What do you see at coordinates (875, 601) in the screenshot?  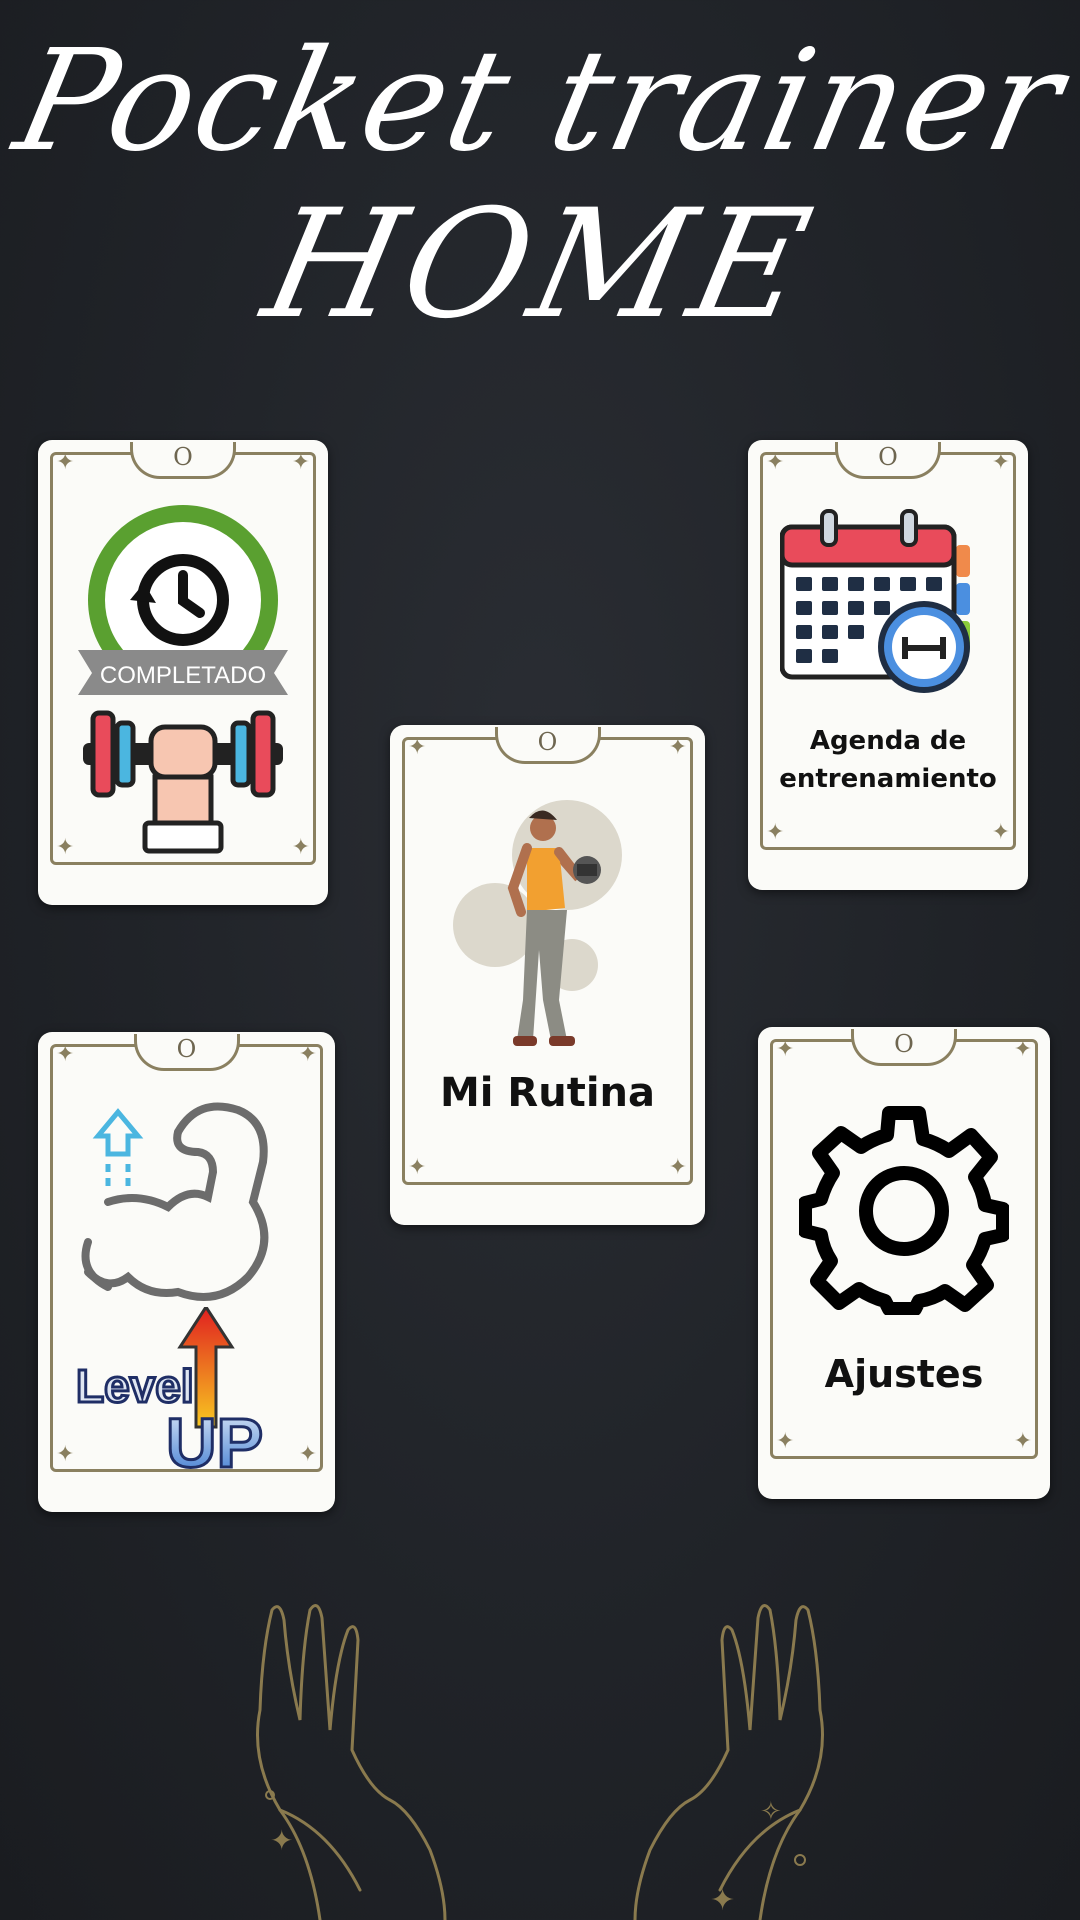 I see `calendar-icon` at bounding box center [875, 601].